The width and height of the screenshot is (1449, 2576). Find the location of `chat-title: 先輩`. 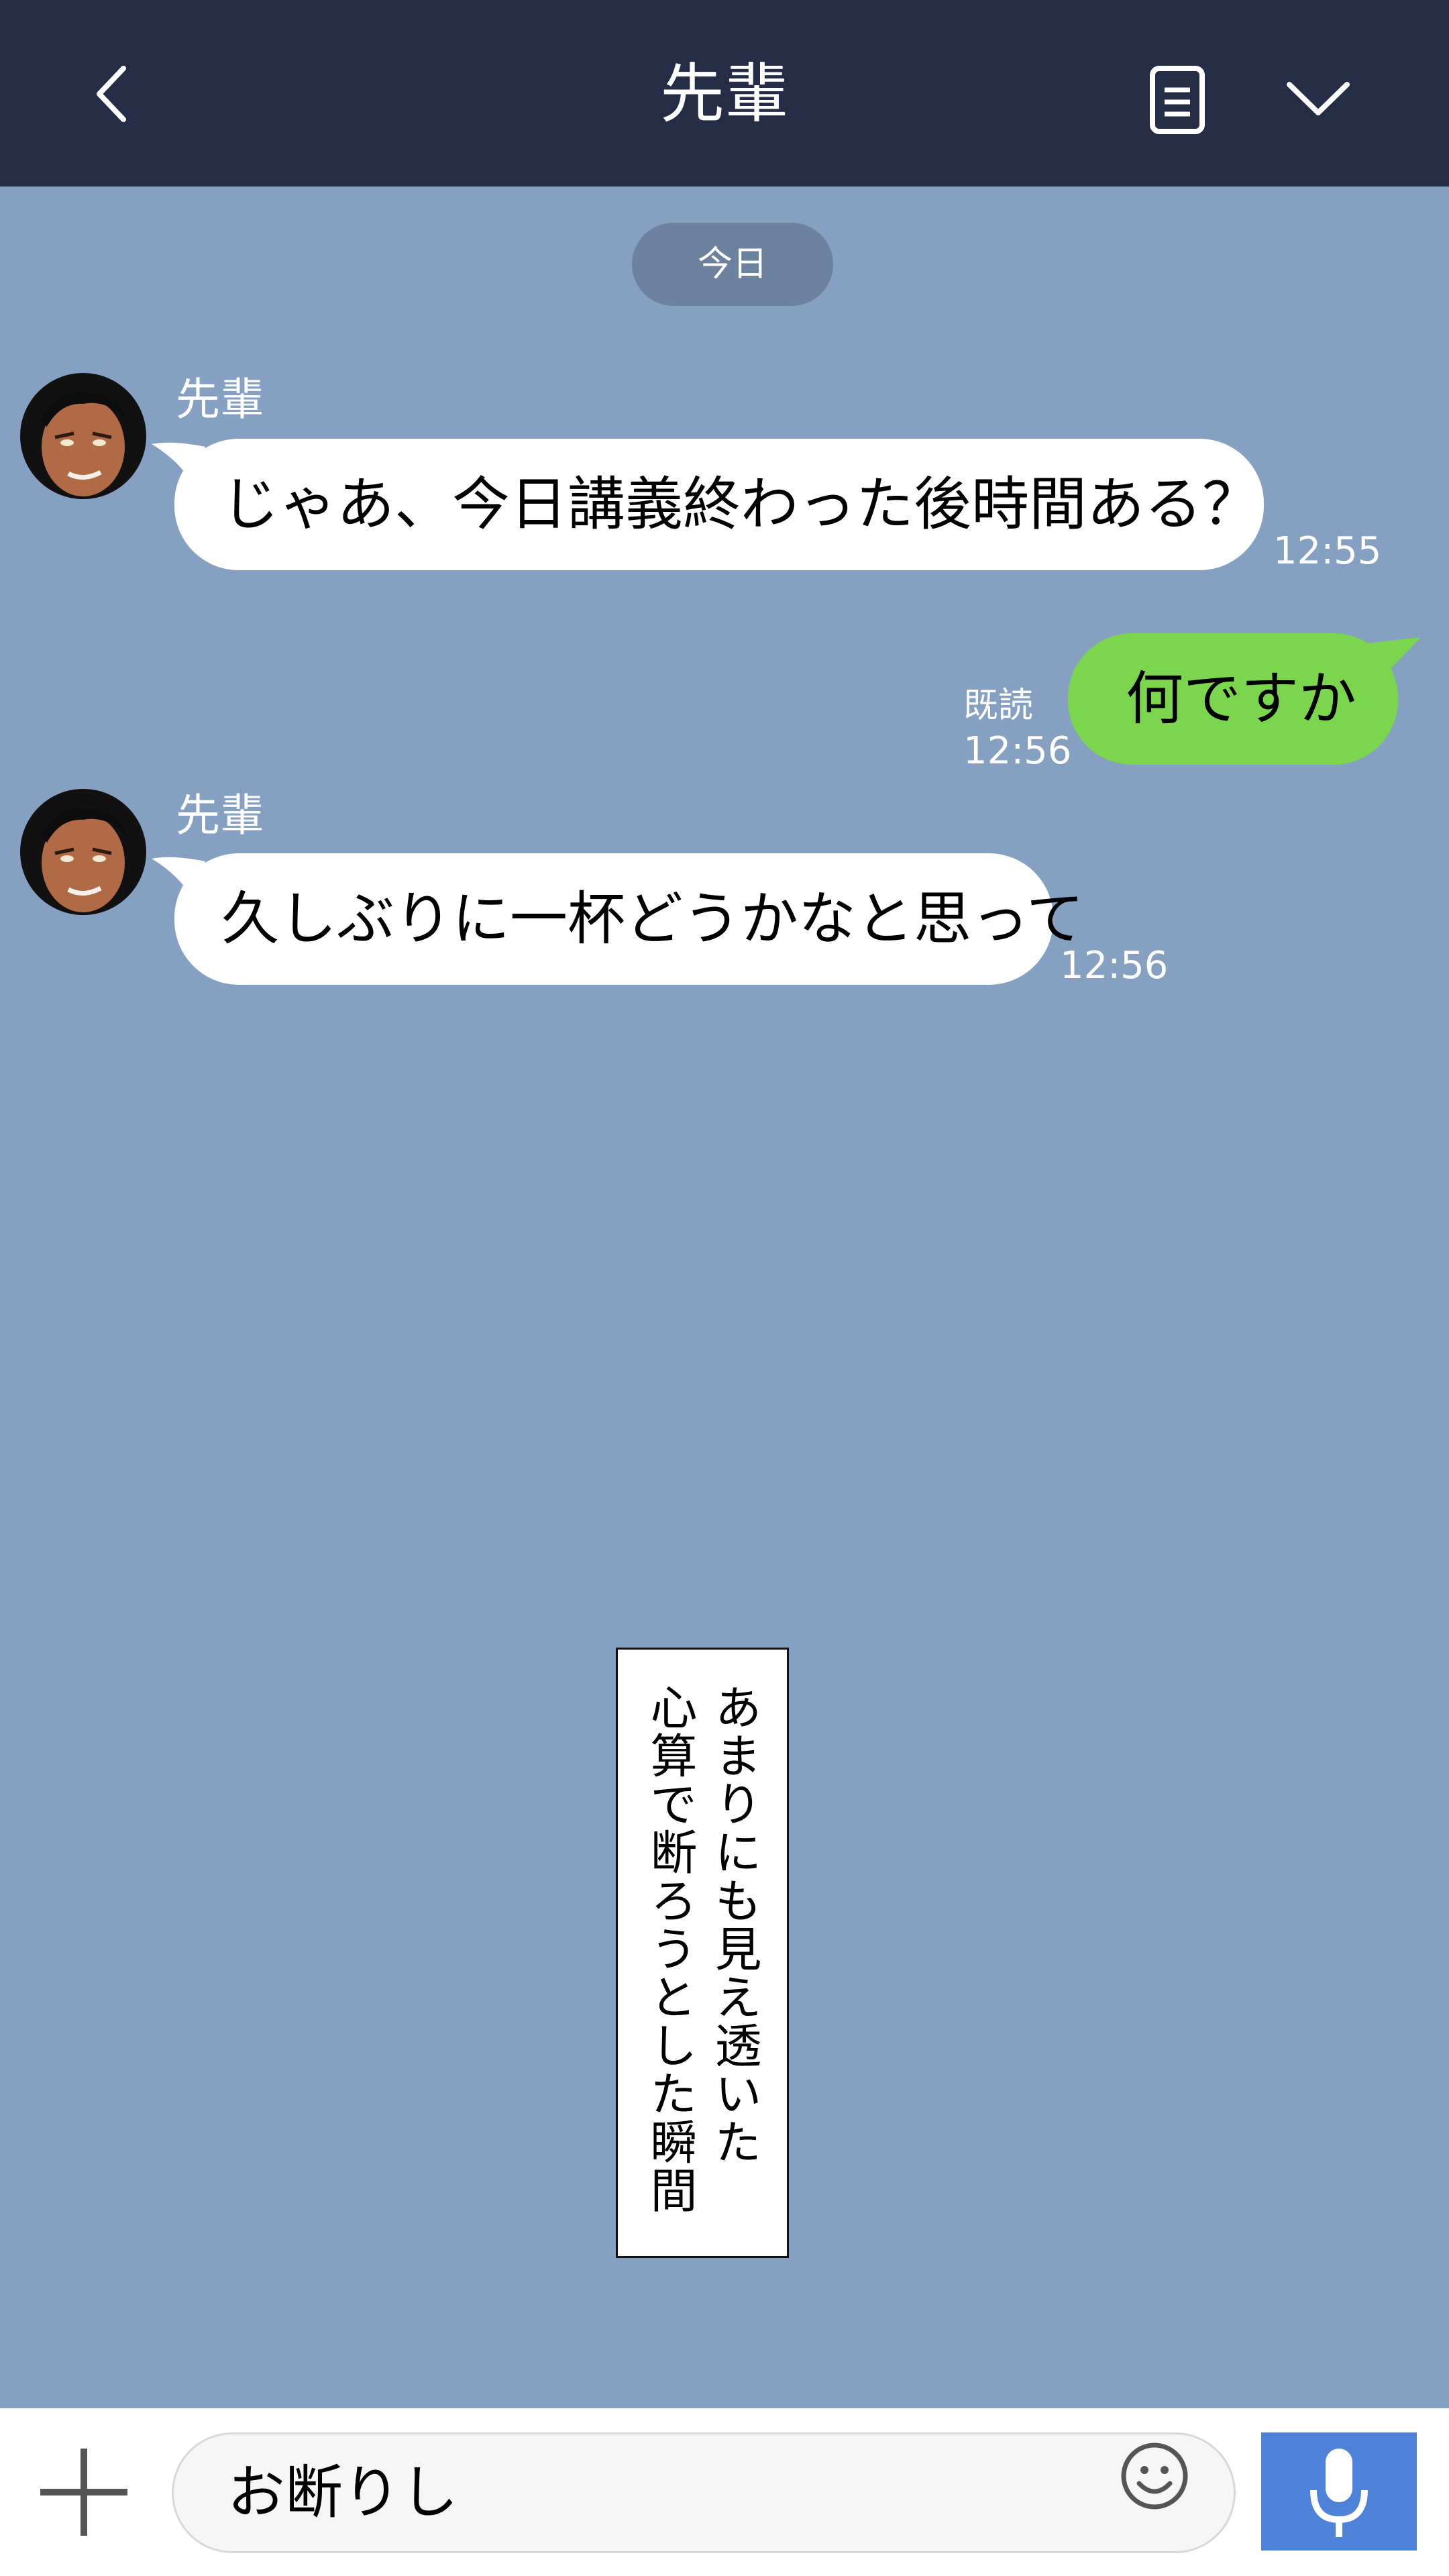

chat-title: 先輩 is located at coordinates (724, 93).